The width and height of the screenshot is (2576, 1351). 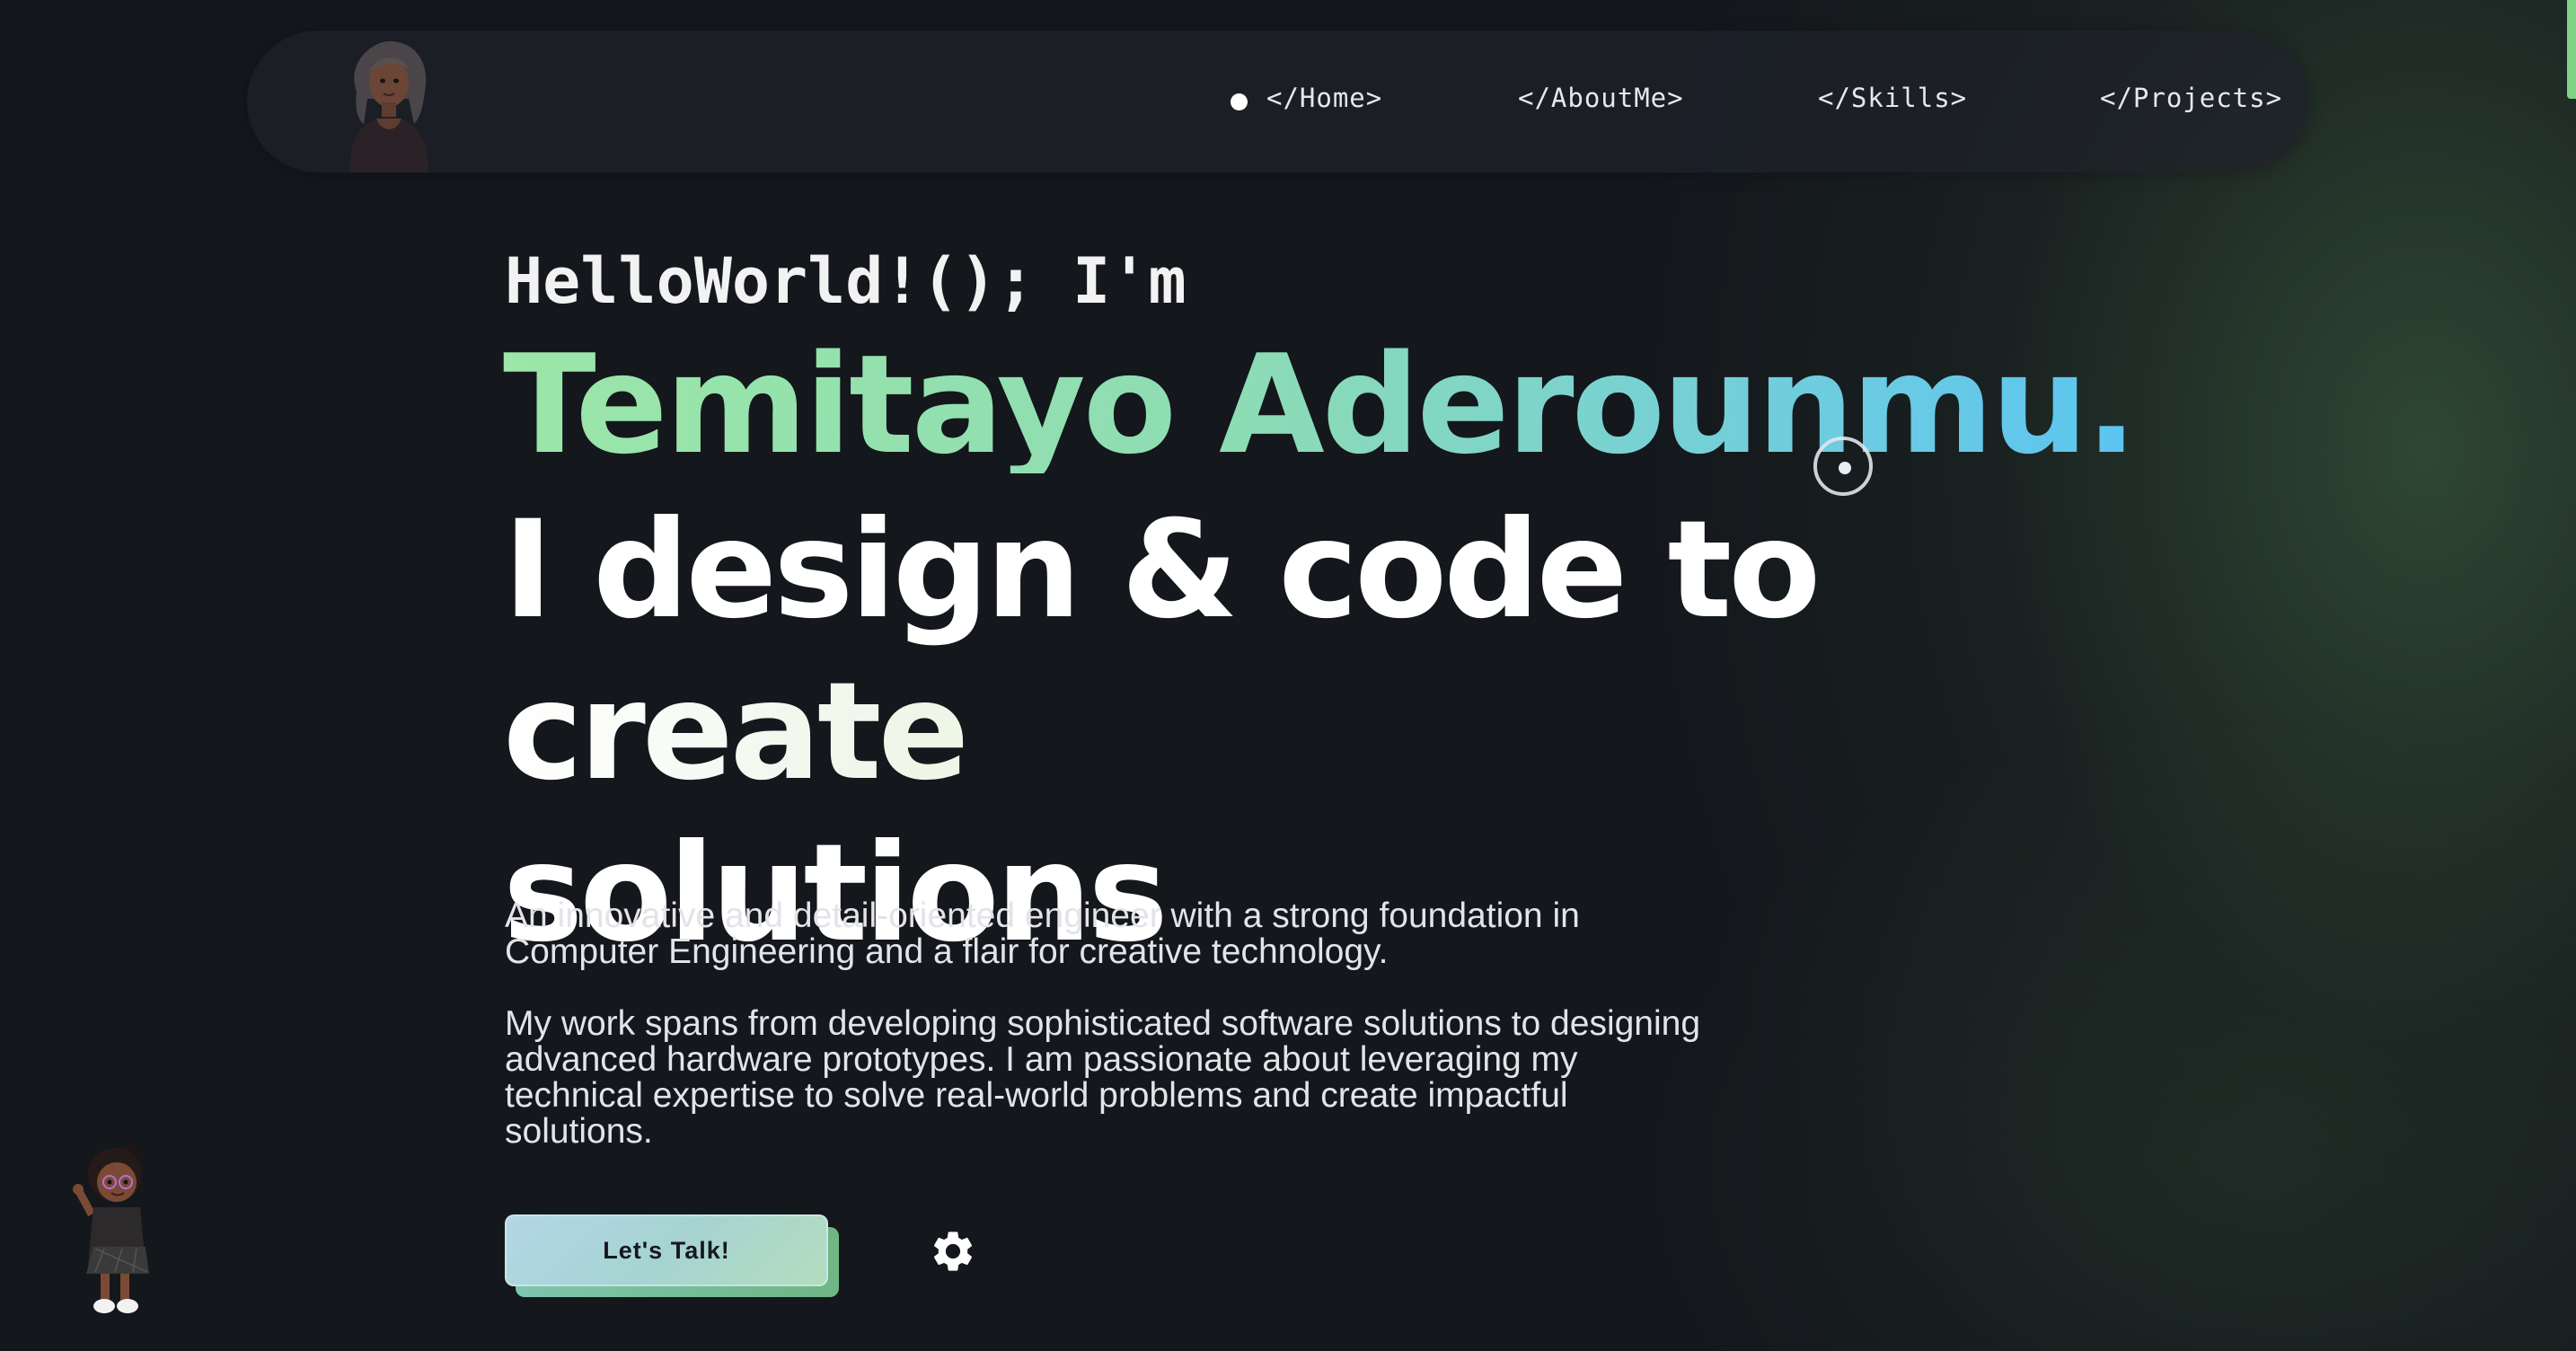 What do you see at coordinates (387, 104) in the screenshot?
I see `nav-avatar-icon` at bounding box center [387, 104].